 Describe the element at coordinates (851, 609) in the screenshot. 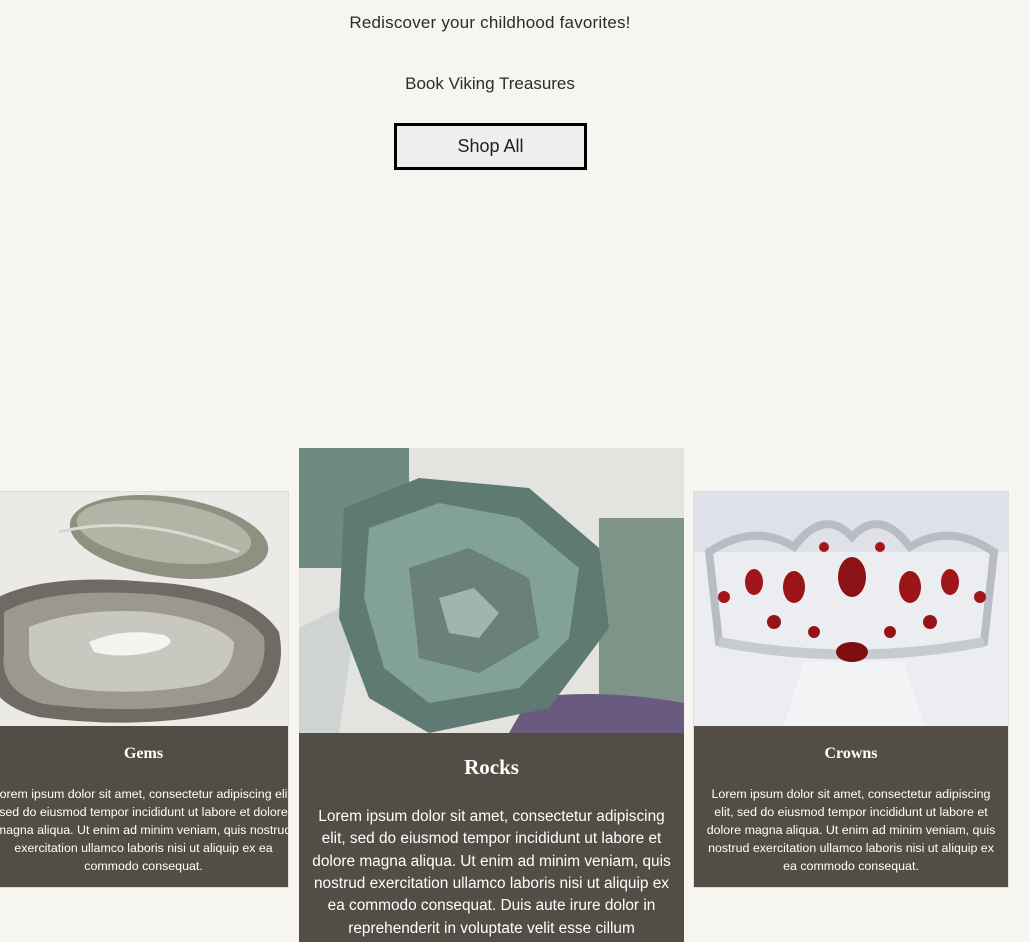

I see `jeweled-crown-image` at that location.